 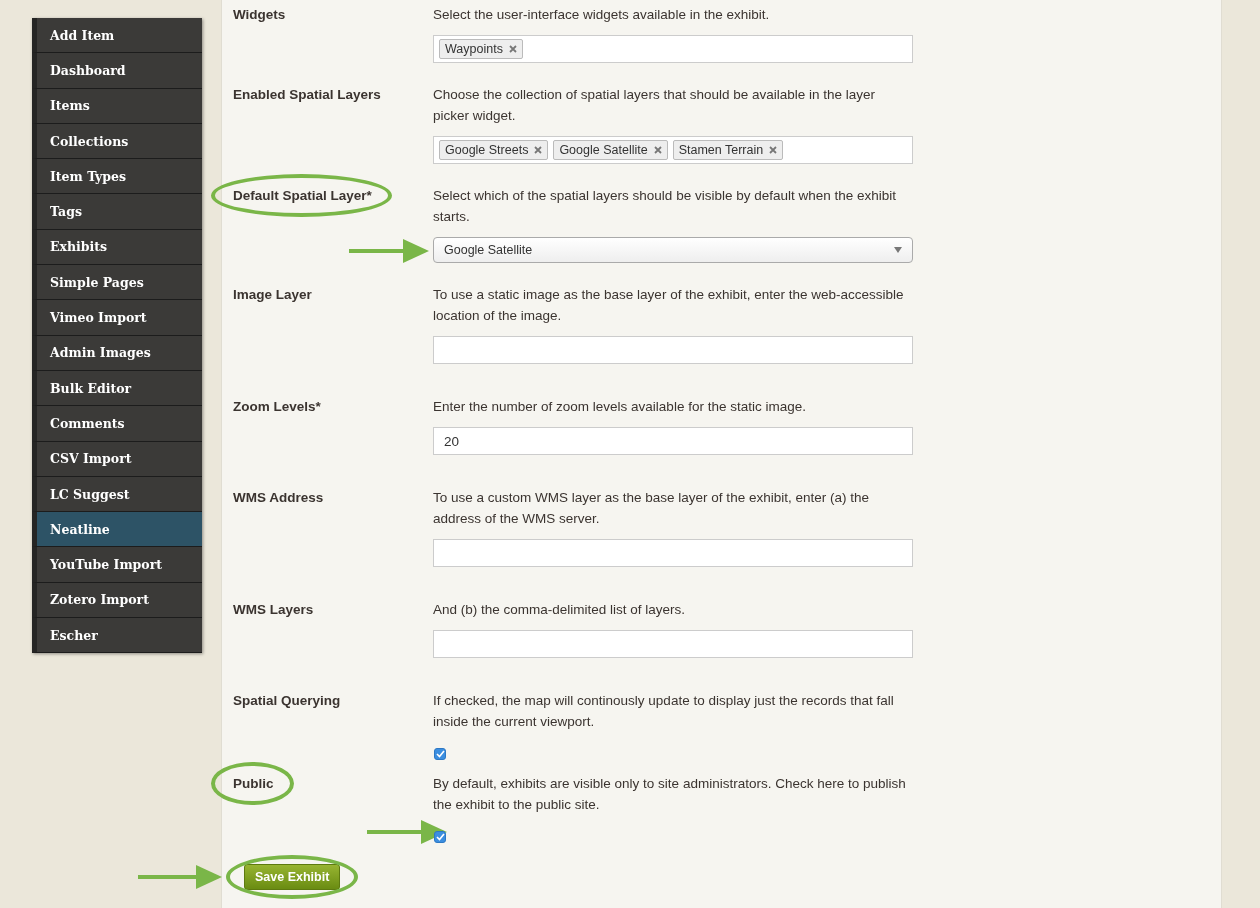 What do you see at coordinates (560, 610) in the screenshot?
I see `field-description: And (b) the comma-delimited list of layers.` at bounding box center [560, 610].